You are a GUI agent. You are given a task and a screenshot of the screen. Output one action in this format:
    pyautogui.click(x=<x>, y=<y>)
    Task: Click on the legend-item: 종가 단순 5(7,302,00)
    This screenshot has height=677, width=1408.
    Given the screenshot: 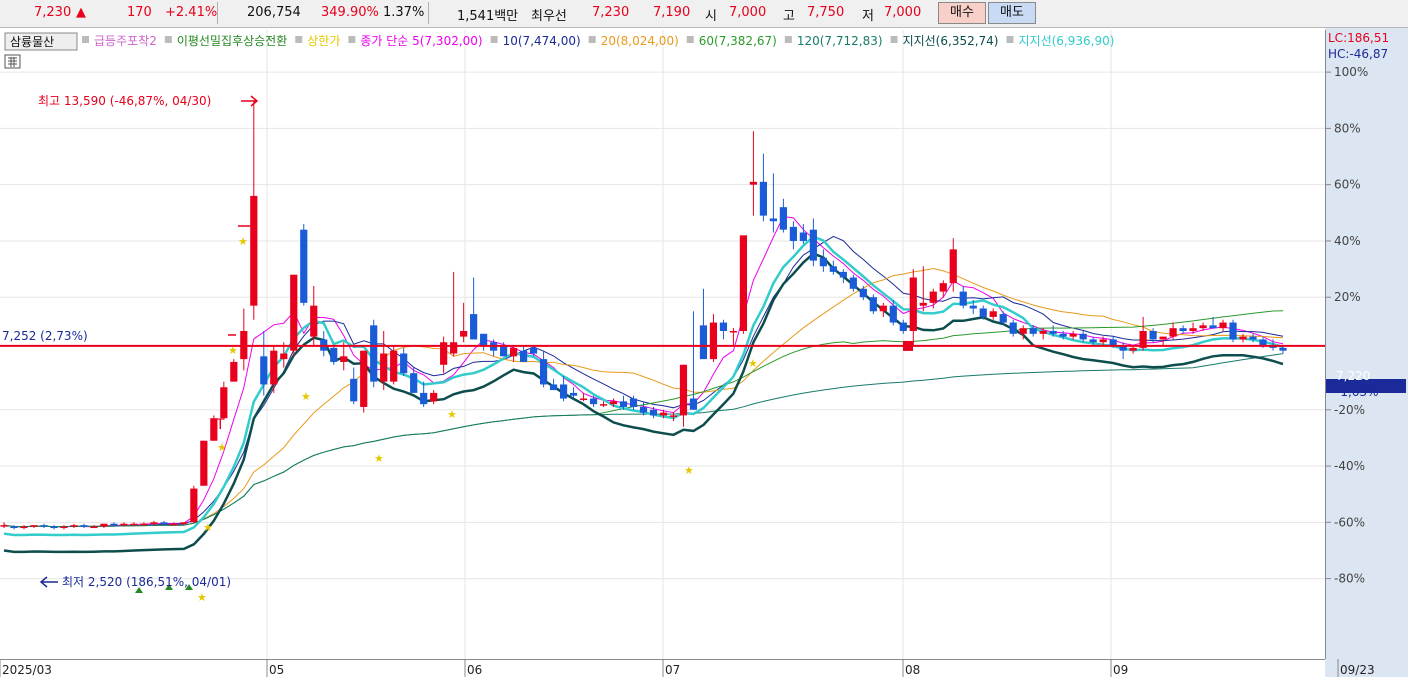 What is the action you would take?
    pyautogui.click(x=421, y=41)
    